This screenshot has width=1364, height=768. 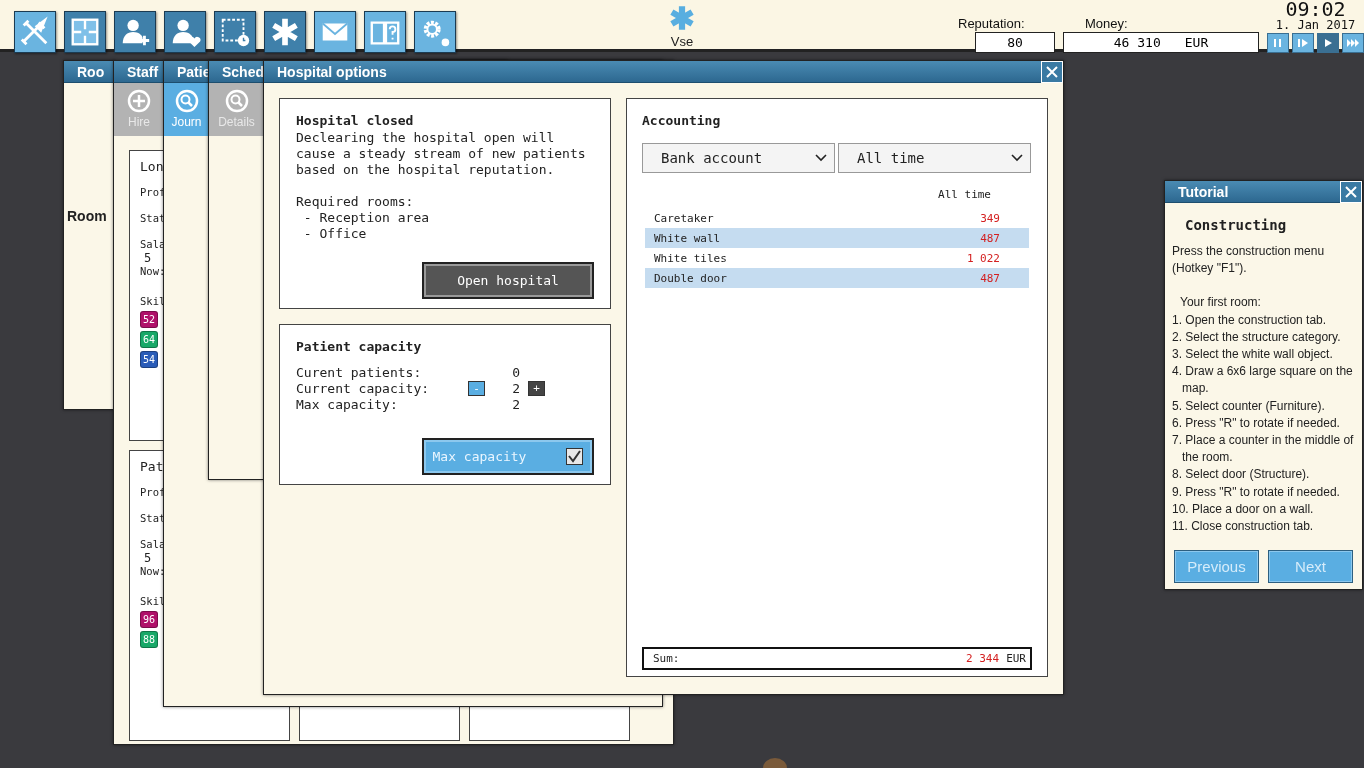 I want to click on window-title: Sched, so click(x=243, y=71).